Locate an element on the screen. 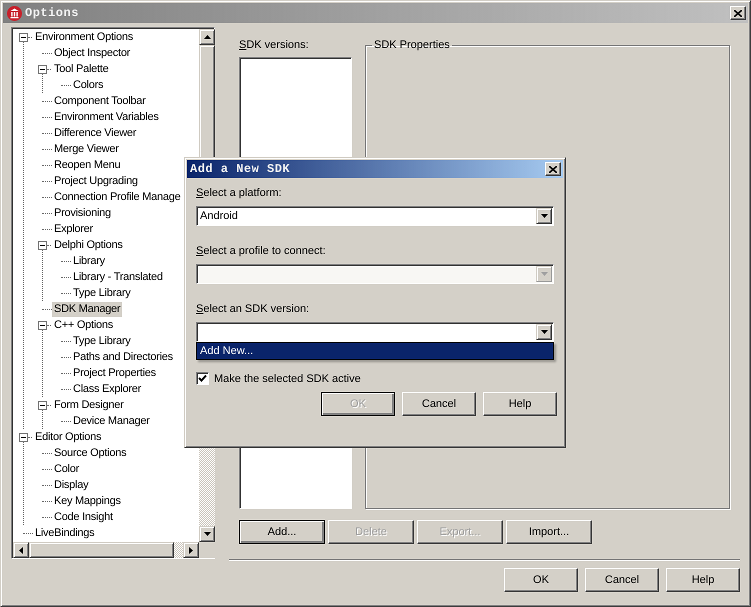 Image resolution: width=751 pixels, height=607 pixels. field-label: Select a platform: is located at coordinates (239, 193).